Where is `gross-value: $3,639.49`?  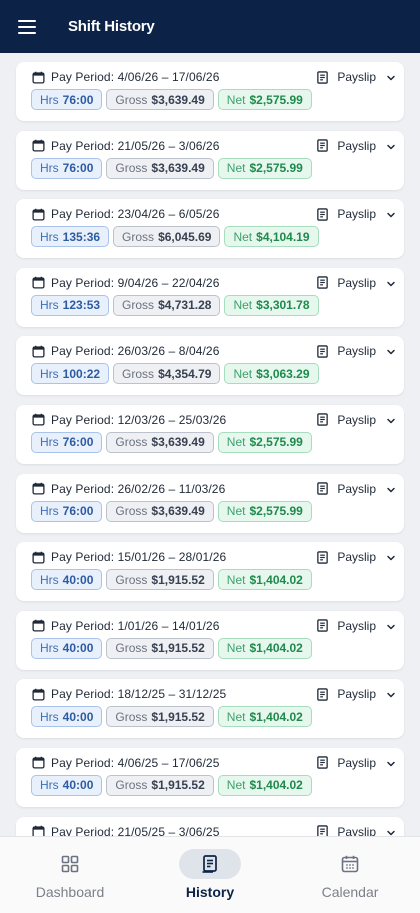 gross-value: $3,639.49 is located at coordinates (178, 442).